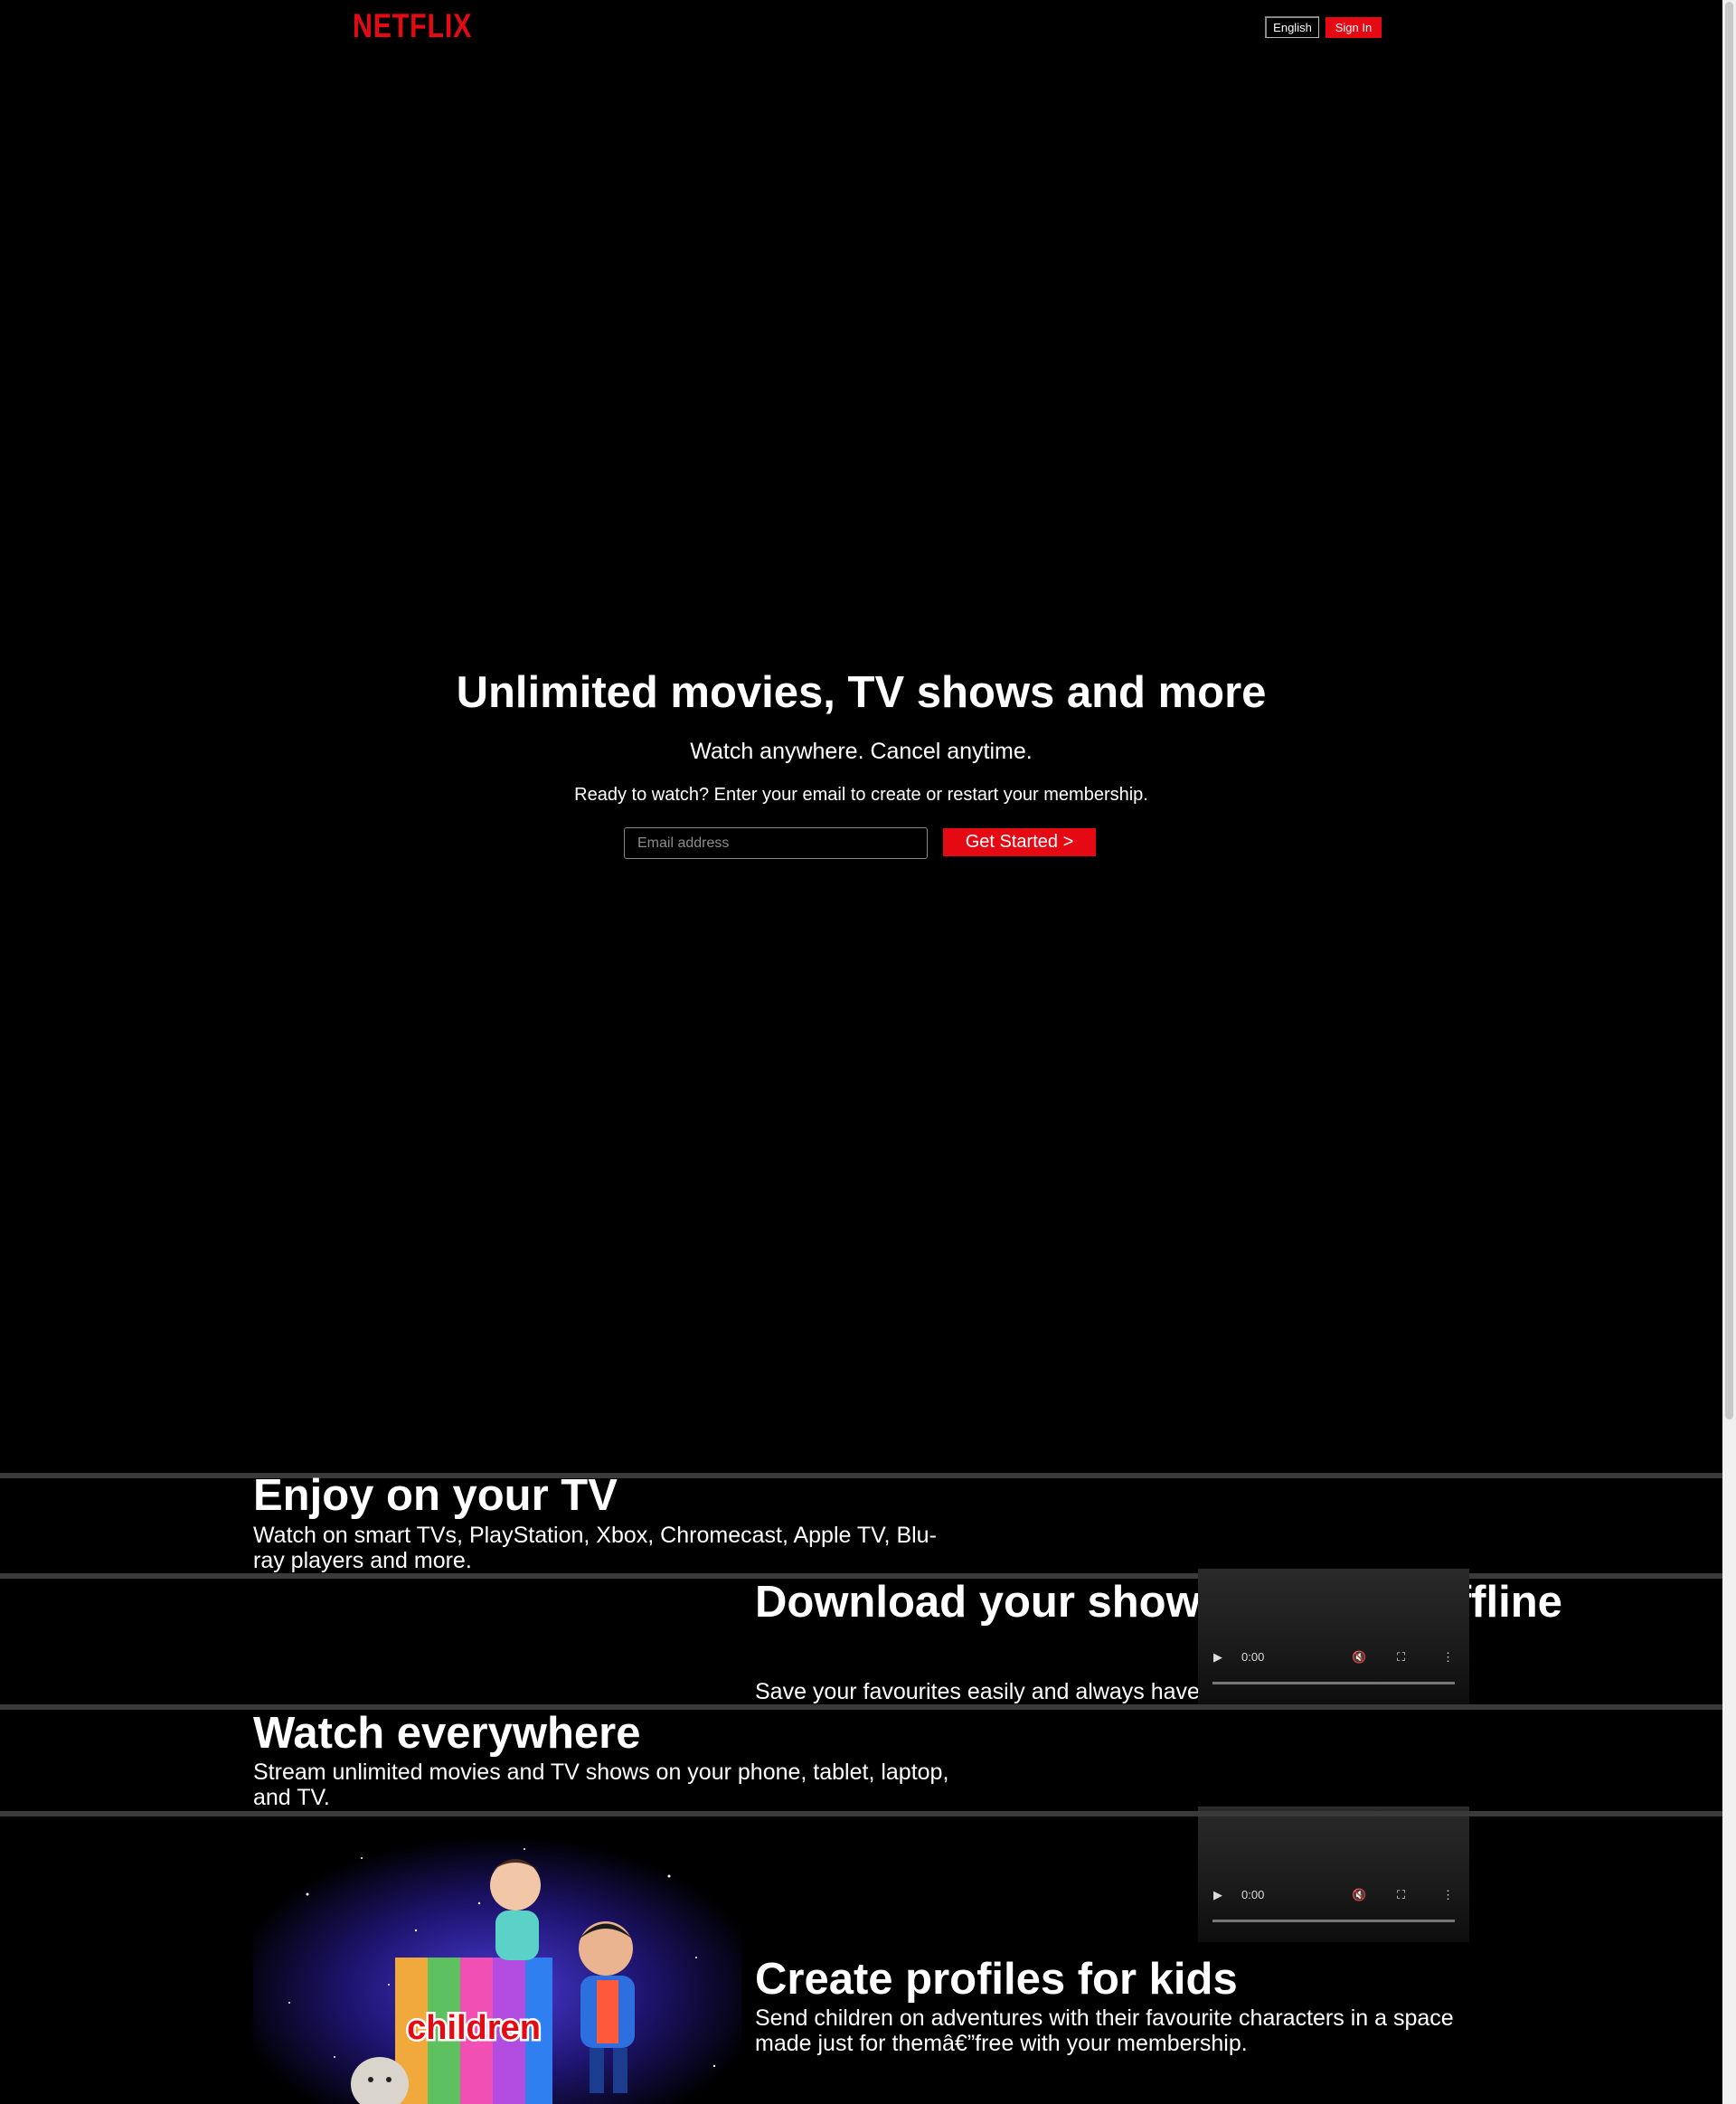  What do you see at coordinates (776, 843) in the screenshot?
I see `email-input` at bounding box center [776, 843].